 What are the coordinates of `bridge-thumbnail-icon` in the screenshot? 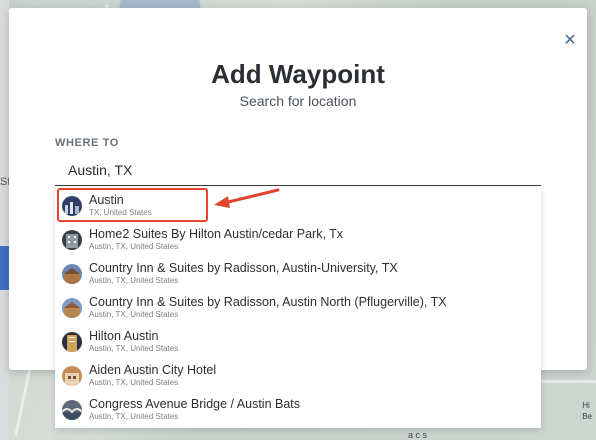 It's located at (72, 410).